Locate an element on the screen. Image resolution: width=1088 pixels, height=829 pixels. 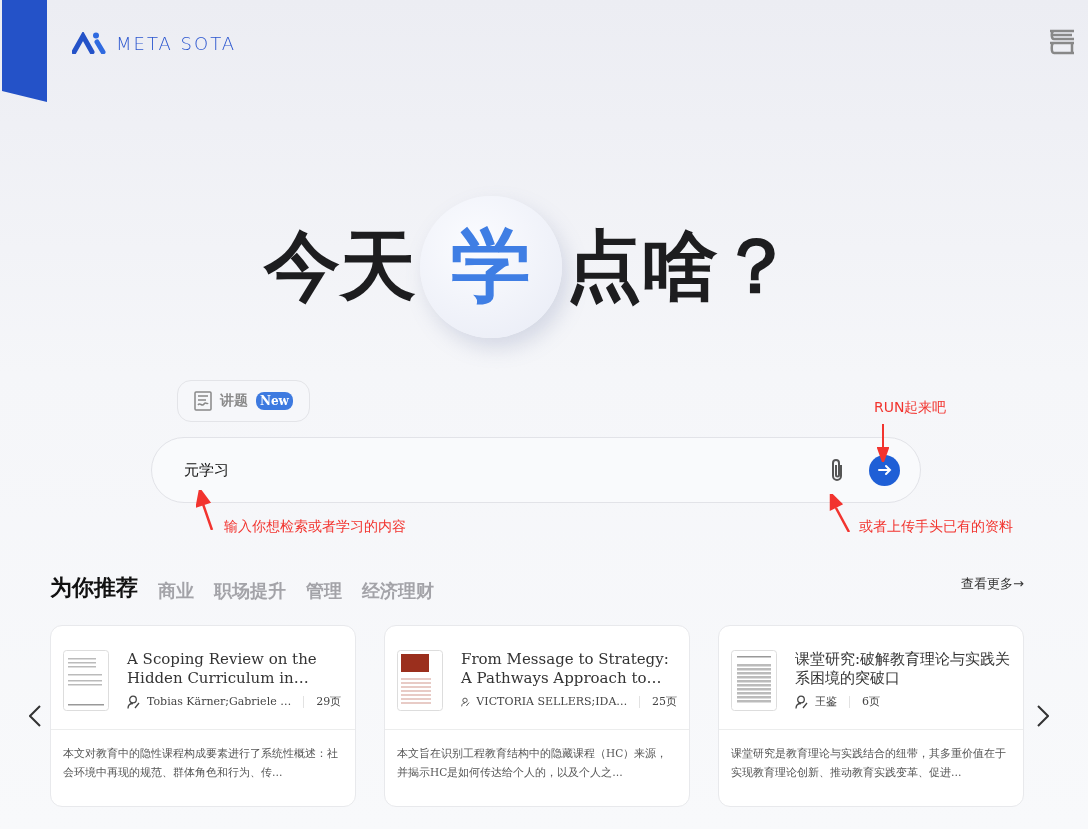
new-badge: New is located at coordinates (274, 401).